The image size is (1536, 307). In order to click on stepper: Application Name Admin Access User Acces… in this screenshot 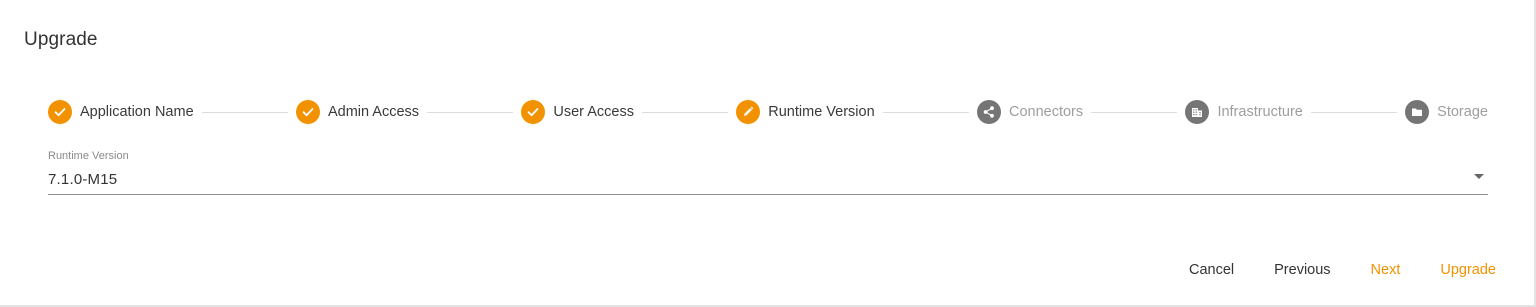, I will do `click(768, 112)`.